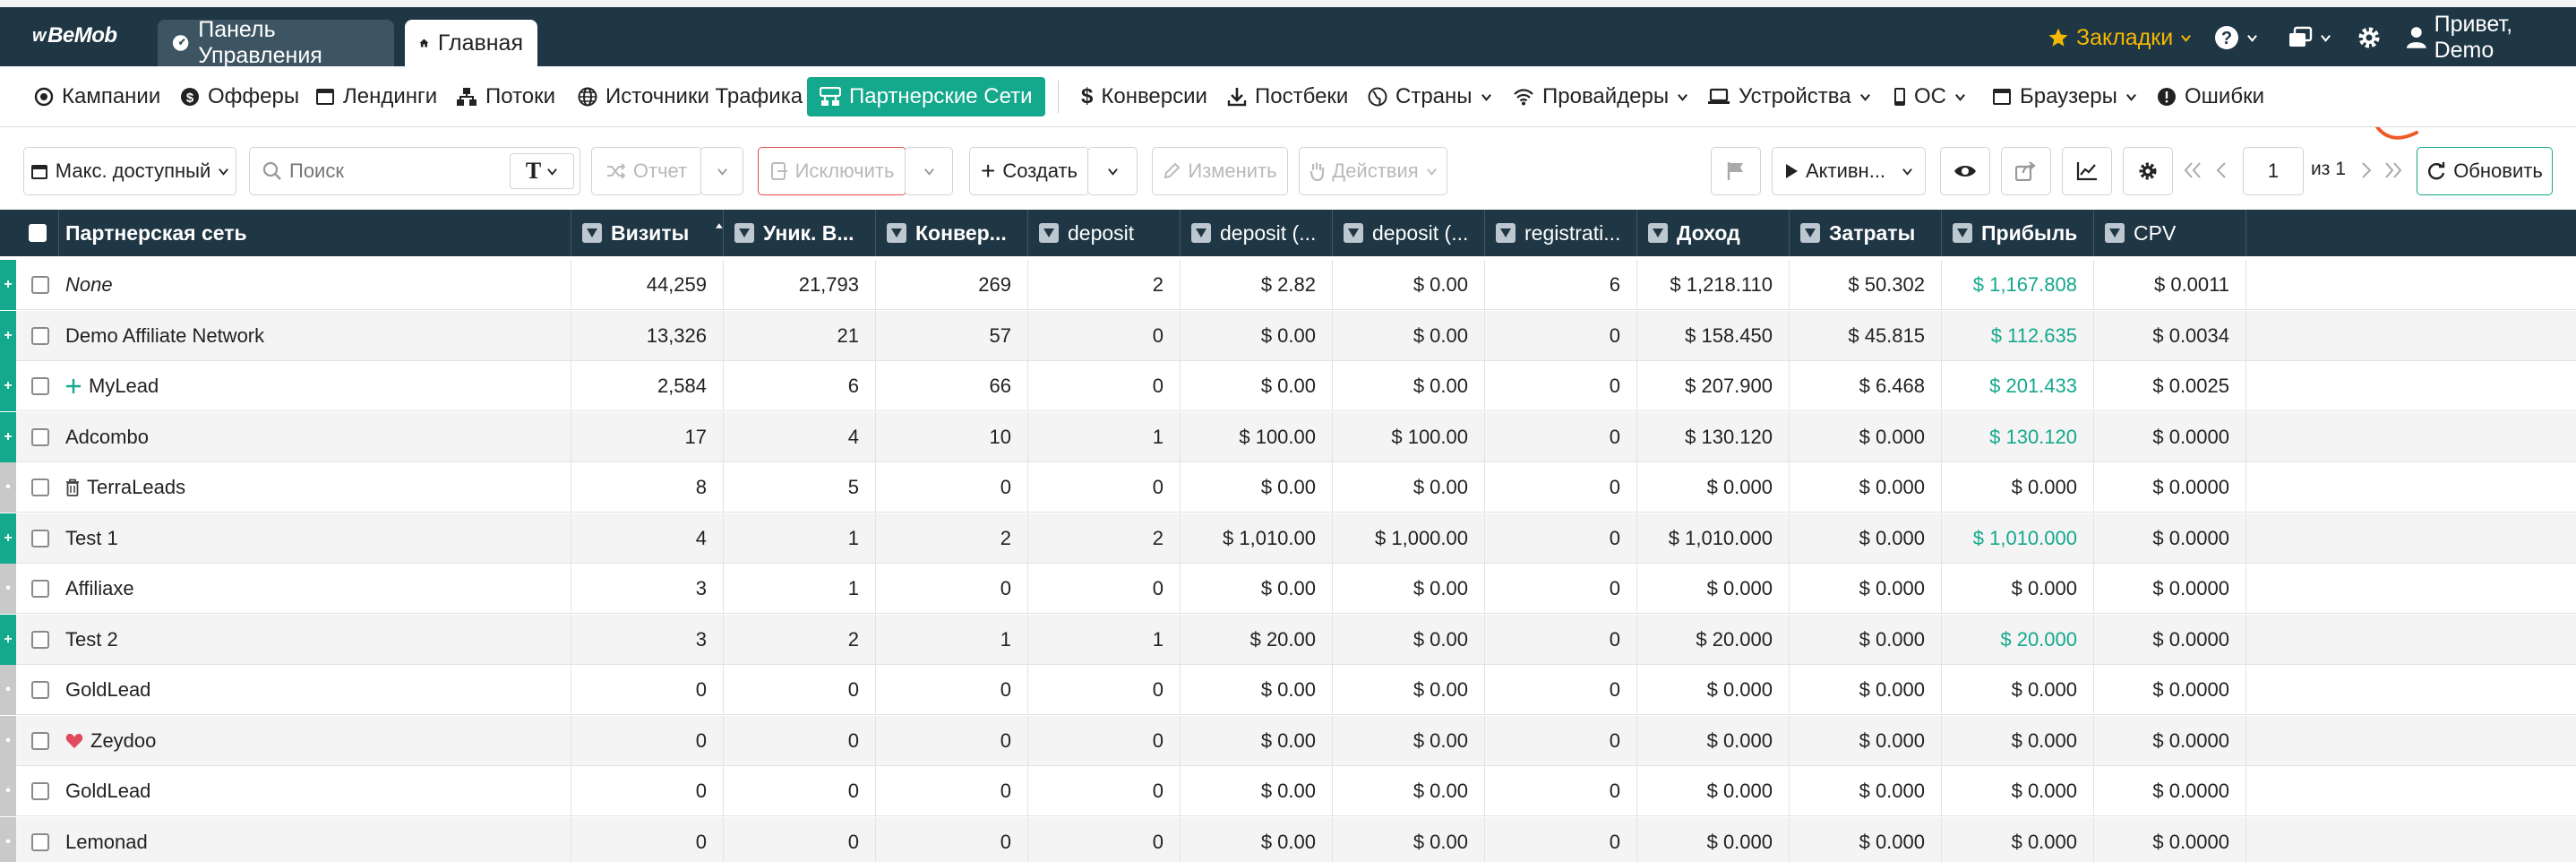 The height and width of the screenshot is (862, 2576). What do you see at coordinates (1220, 171) in the screenshot?
I see `edit-button: Изменить` at bounding box center [1220, 171].